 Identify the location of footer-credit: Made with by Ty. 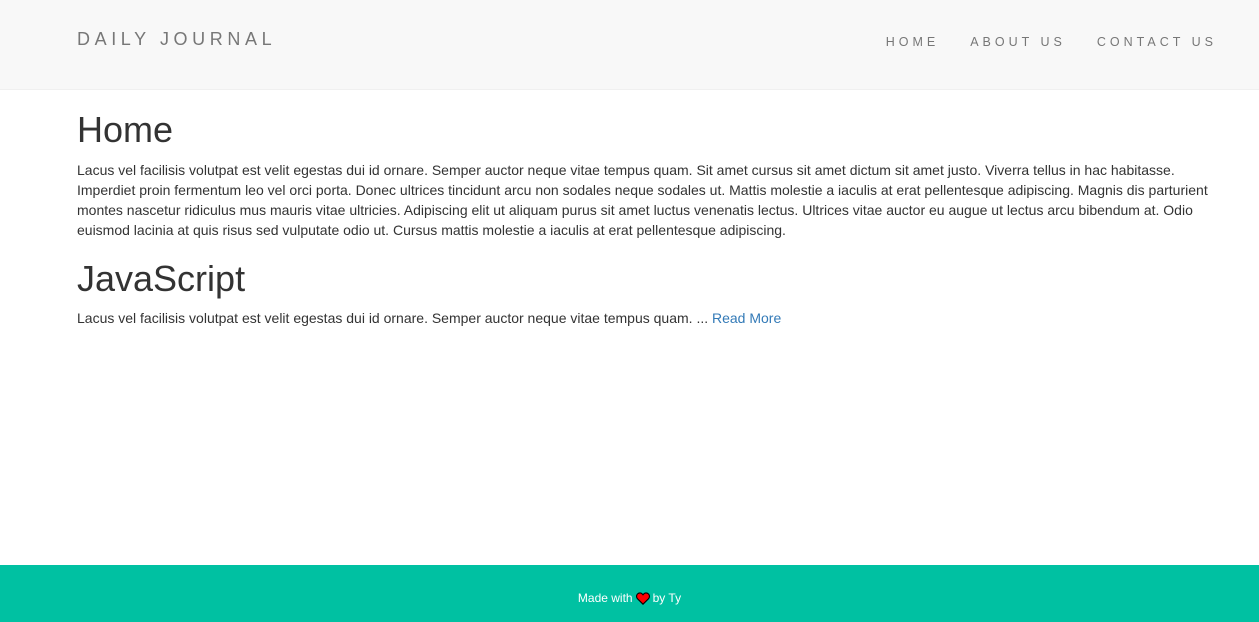
(629, 599).